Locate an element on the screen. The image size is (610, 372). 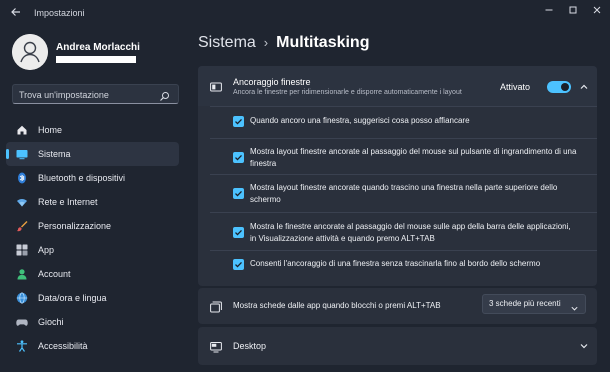
sidebar-item-rete: Rete e Internet is located at coordinates (92, 202).